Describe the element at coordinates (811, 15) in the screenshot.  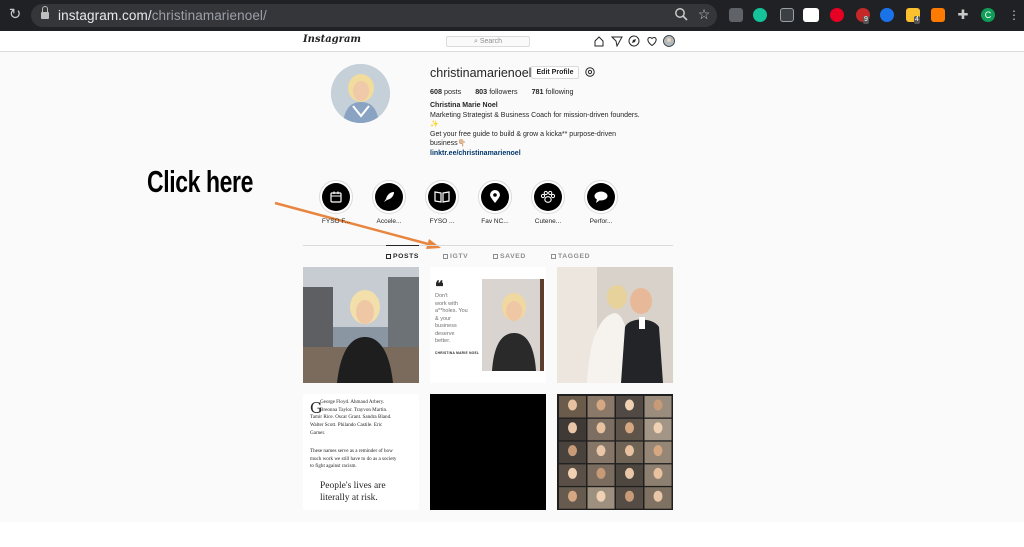
I see `extension-wu-icon` at that location.